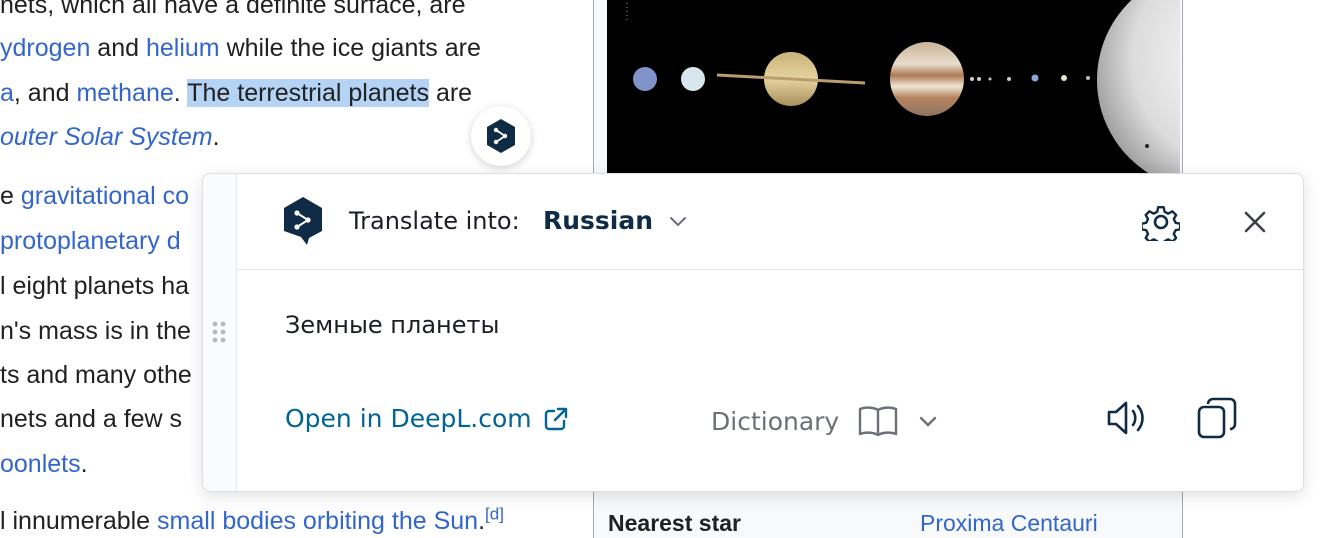 This screenshot has width=1332, height=538. I want to click on selected-text: The terrestrial planets, so click(308, 93).